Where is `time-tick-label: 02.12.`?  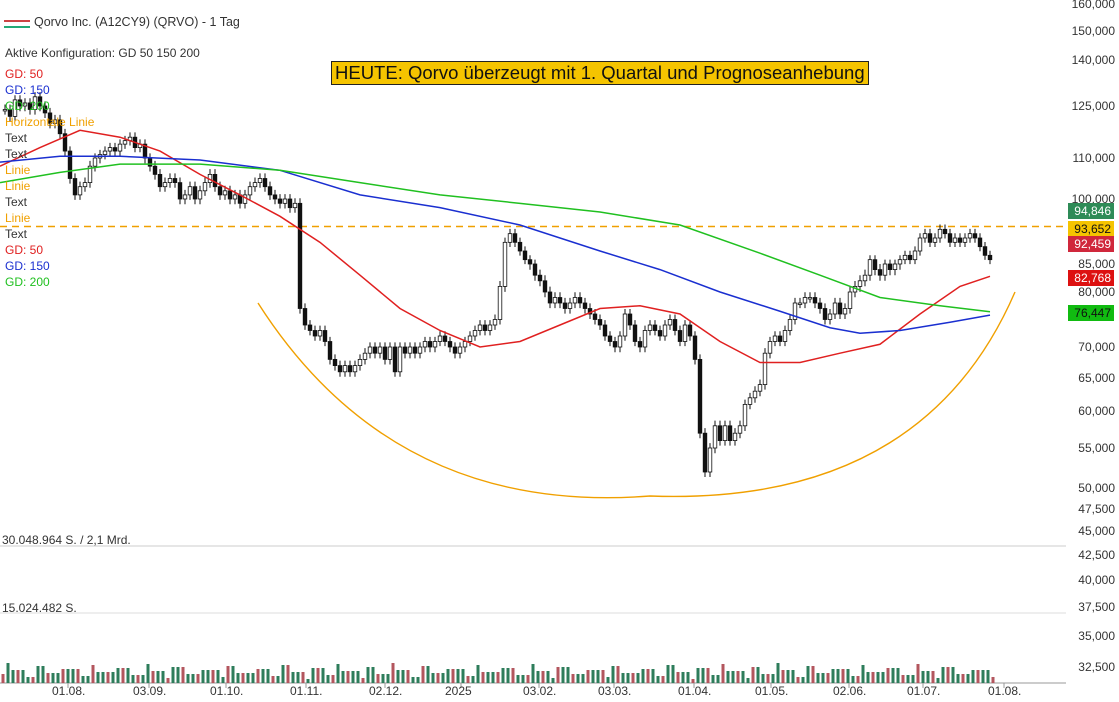 time-tick-label: 02.12. is located at coordinates (386, 691).